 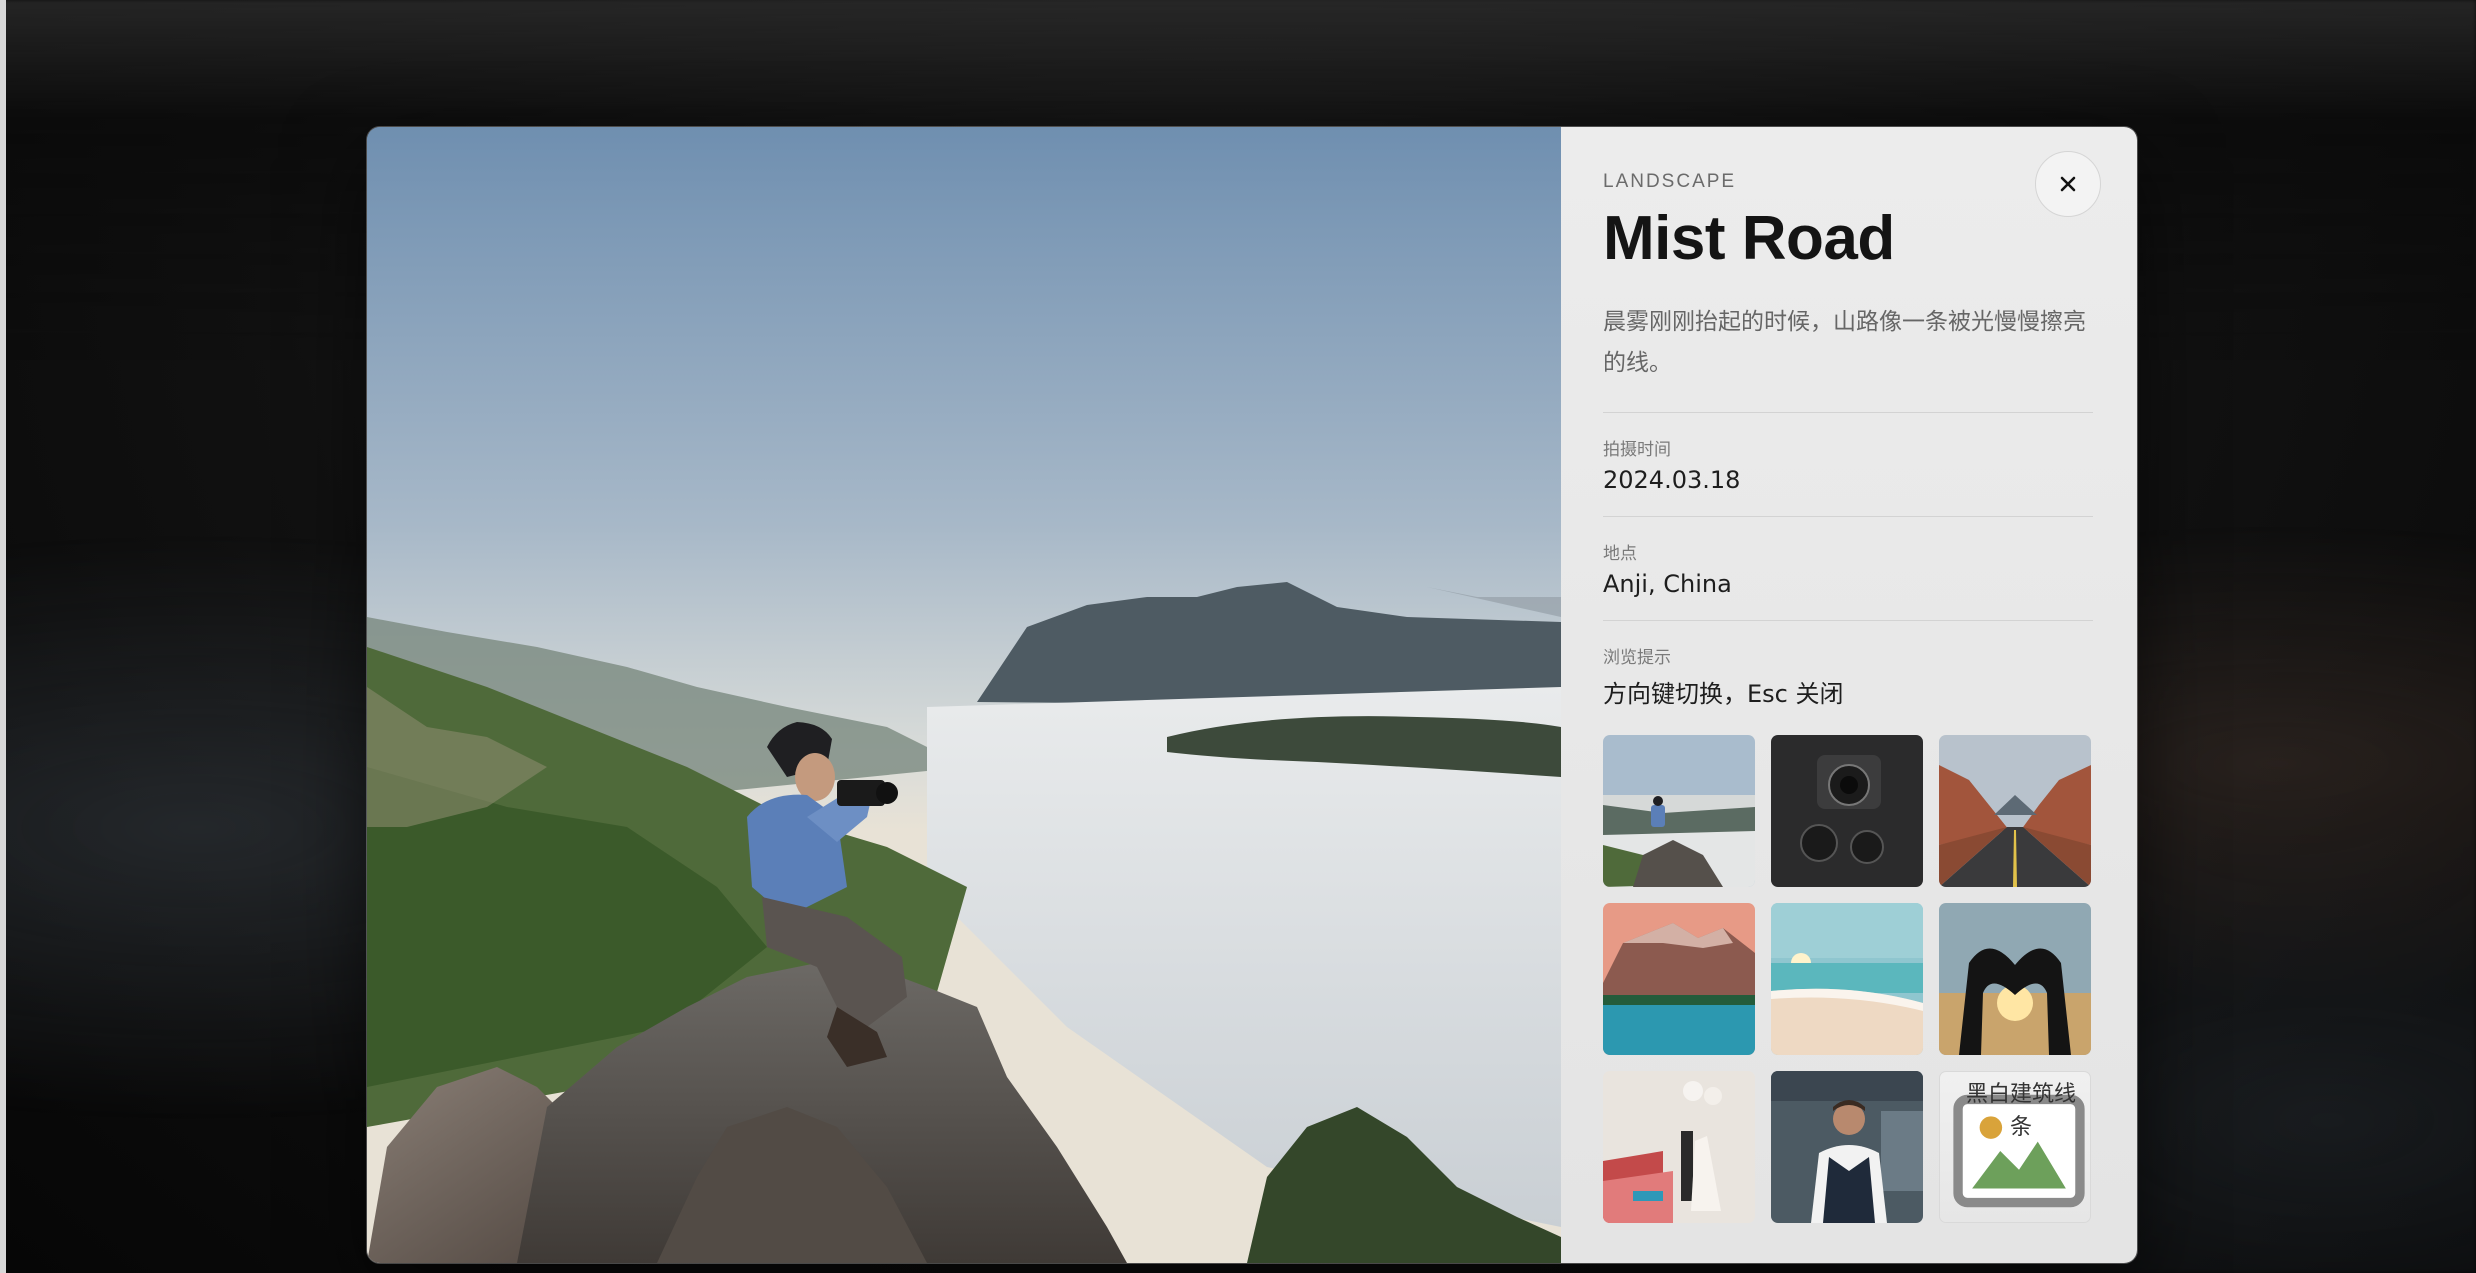 I want to click on photo-category: LANDSCAPE, so click(x=1670, y=181).